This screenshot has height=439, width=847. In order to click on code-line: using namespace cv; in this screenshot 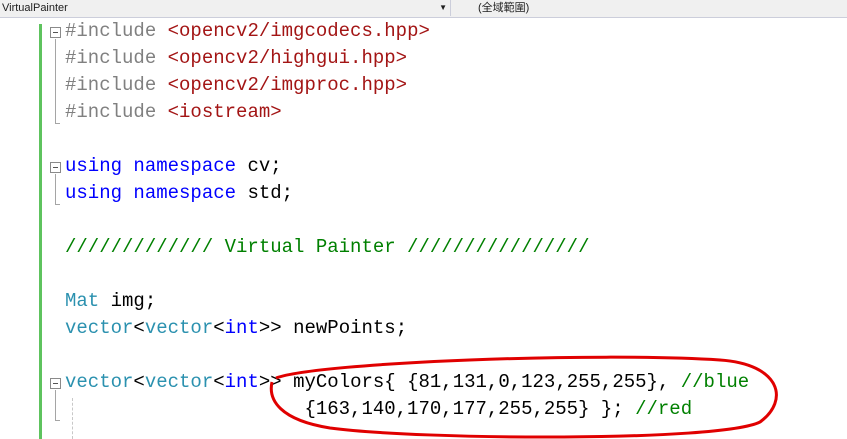, I will do `click(173, 166)`.